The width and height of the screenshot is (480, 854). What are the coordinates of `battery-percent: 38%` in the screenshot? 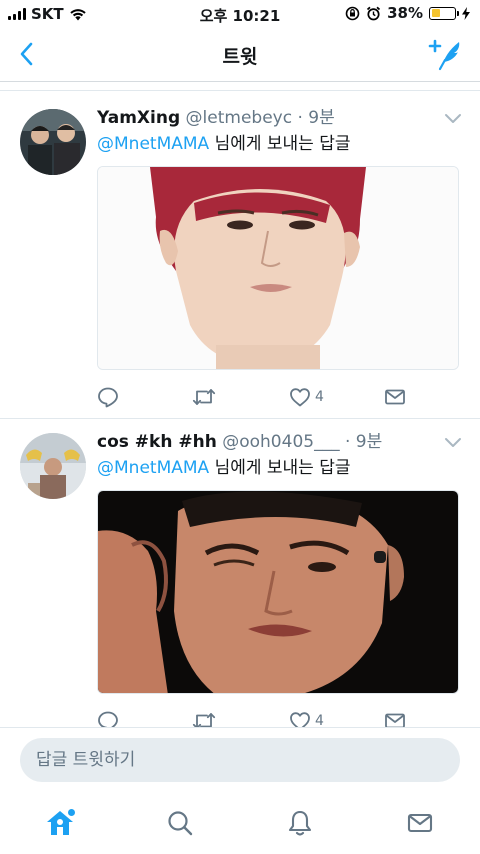 It's located at (405, 13).